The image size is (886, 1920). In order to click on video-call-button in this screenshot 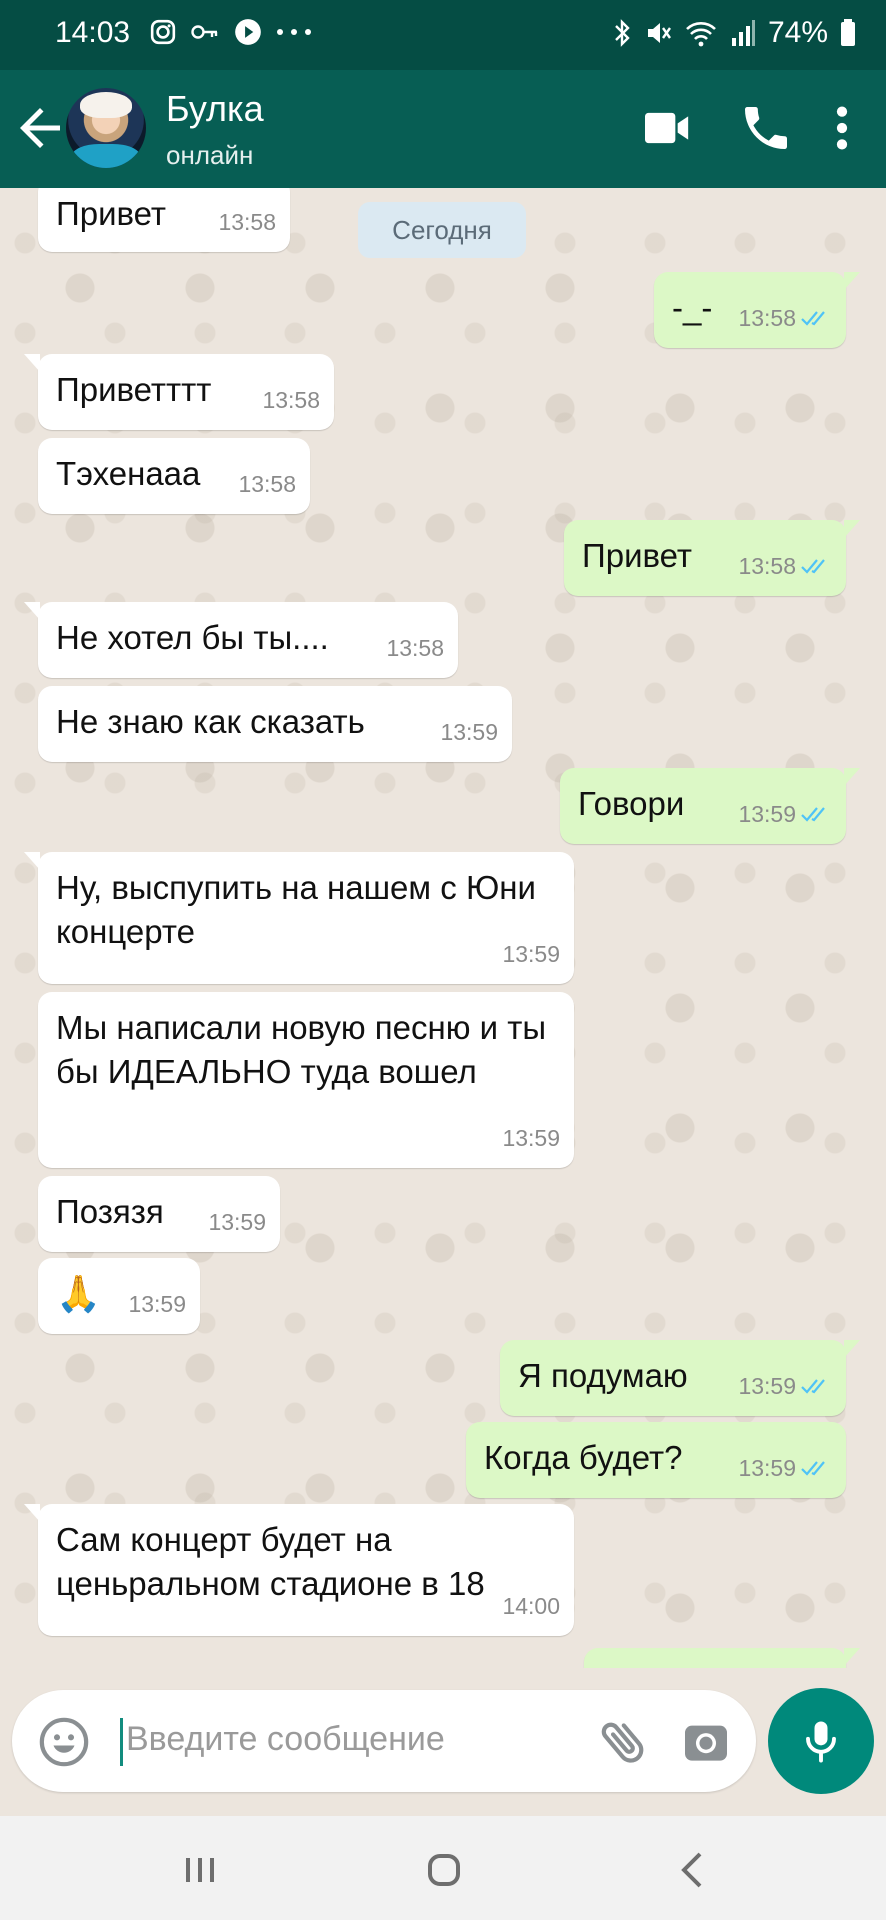, I will do `click(666, 128)`.